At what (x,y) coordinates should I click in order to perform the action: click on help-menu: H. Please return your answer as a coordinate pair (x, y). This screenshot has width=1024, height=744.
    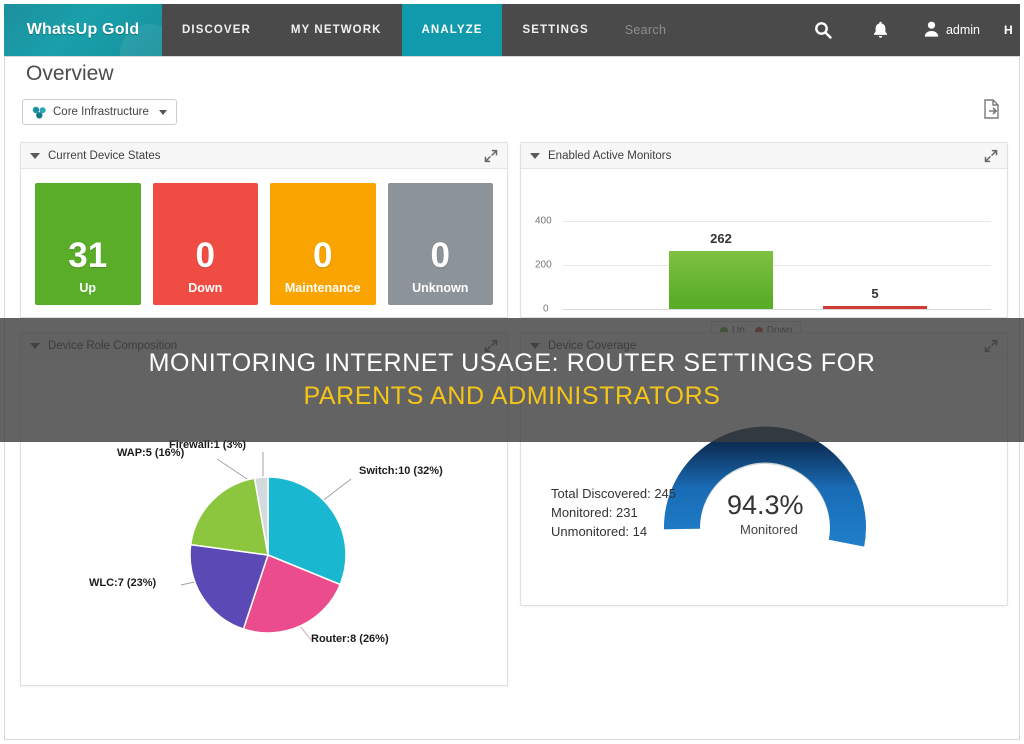
    Looking at the image, I should click on (1007, 30).